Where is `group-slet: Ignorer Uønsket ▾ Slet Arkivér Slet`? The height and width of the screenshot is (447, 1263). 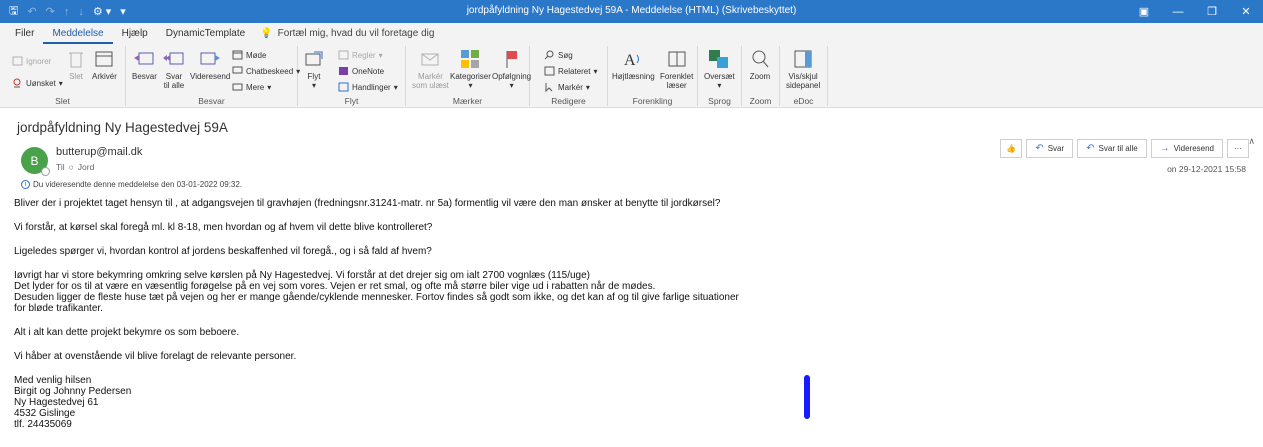
group-slet: Ignorer Uønsket ▾ Slet Arkivér Slet is located at coordinates (63, 76).